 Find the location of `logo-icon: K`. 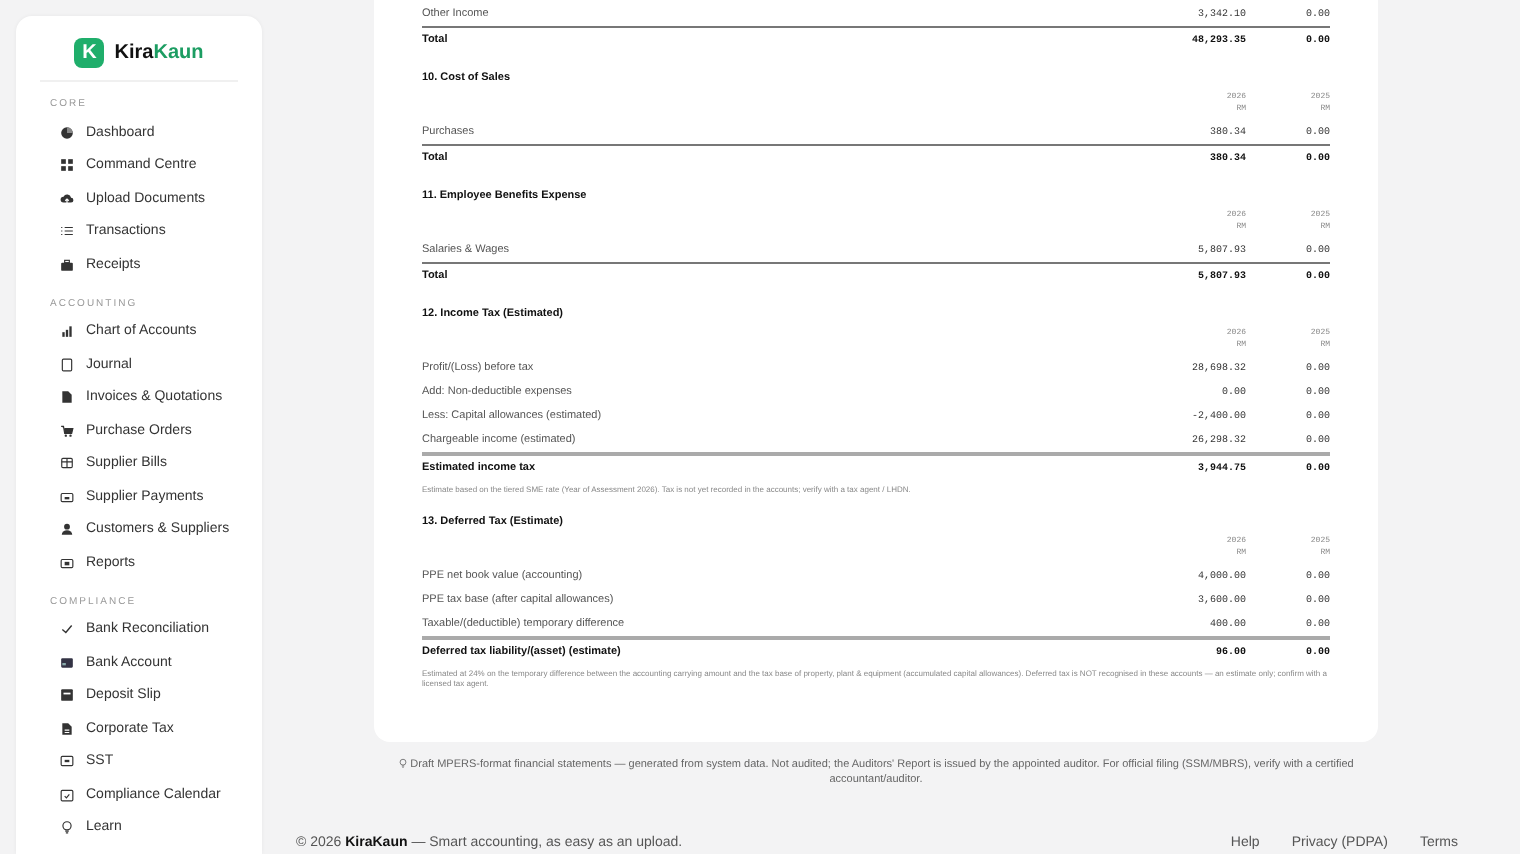

logo-icon: K is located at coordinates (89, 52).